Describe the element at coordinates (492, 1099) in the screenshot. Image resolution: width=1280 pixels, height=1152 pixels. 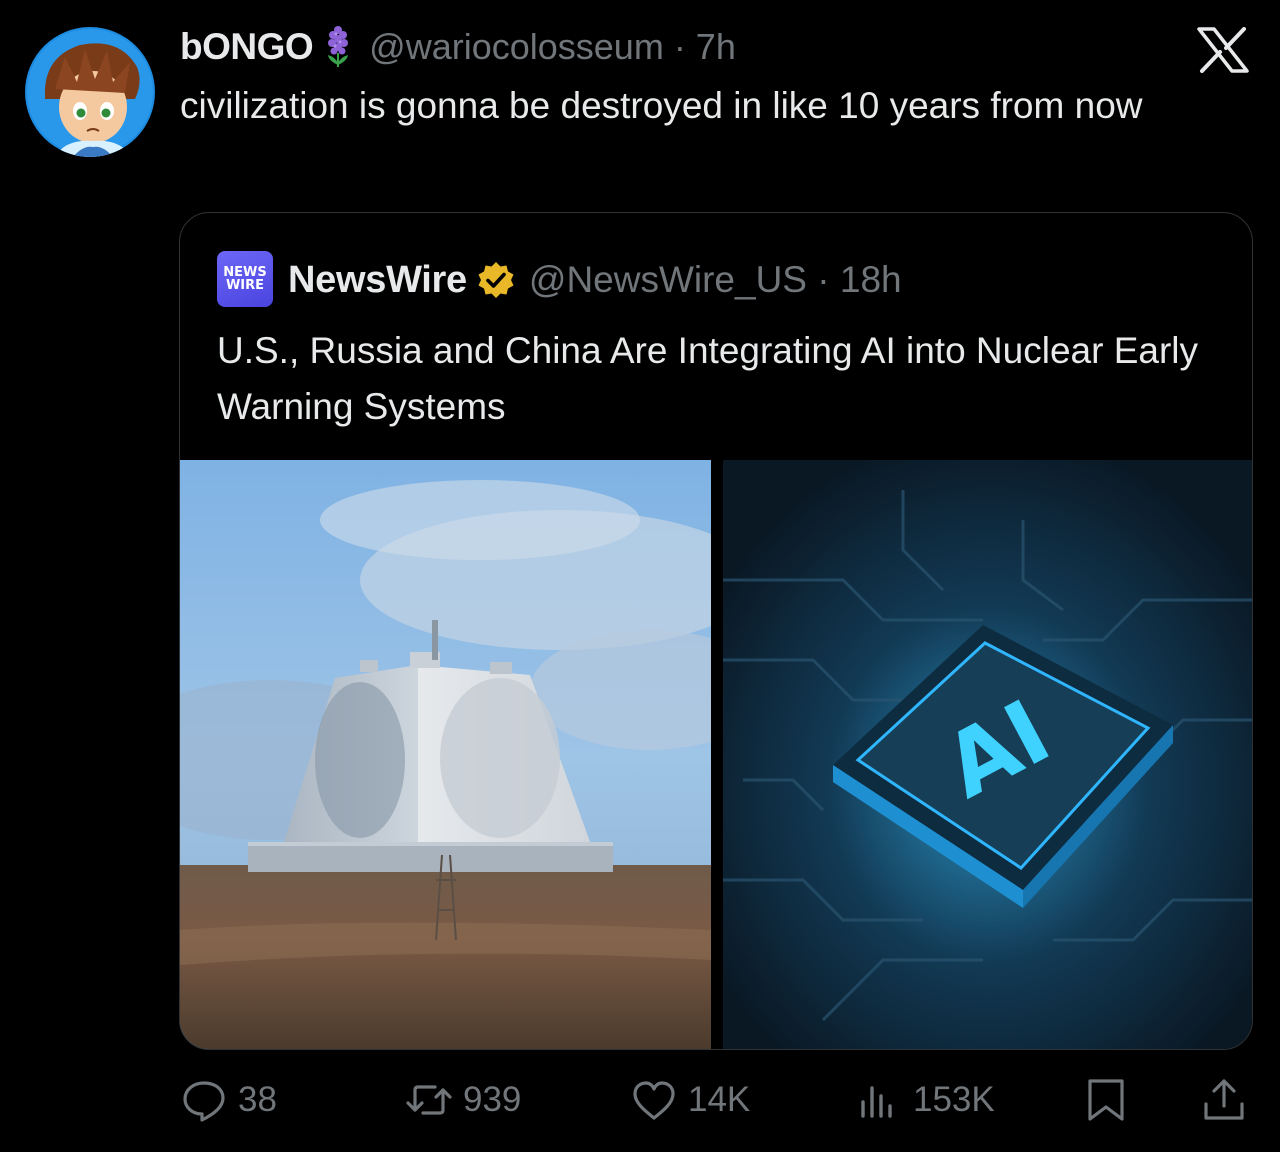
I see `repost-count: 939` at that location.